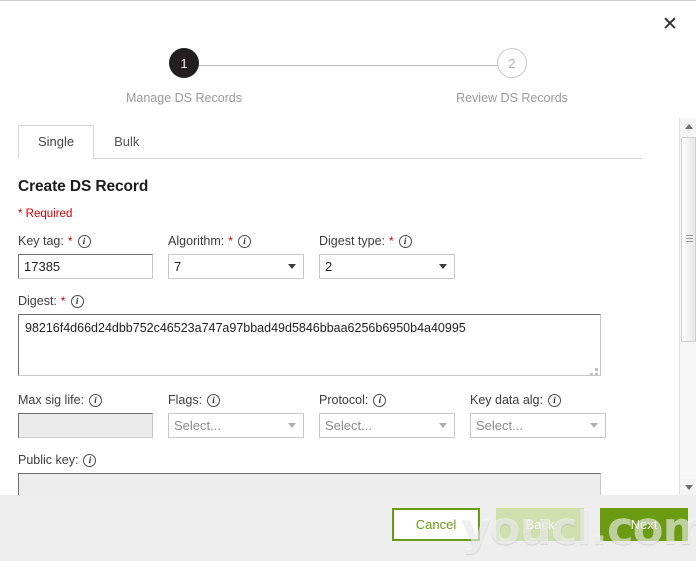  I want to click on key-data-alg-info-icon: i, so click(554, 400).